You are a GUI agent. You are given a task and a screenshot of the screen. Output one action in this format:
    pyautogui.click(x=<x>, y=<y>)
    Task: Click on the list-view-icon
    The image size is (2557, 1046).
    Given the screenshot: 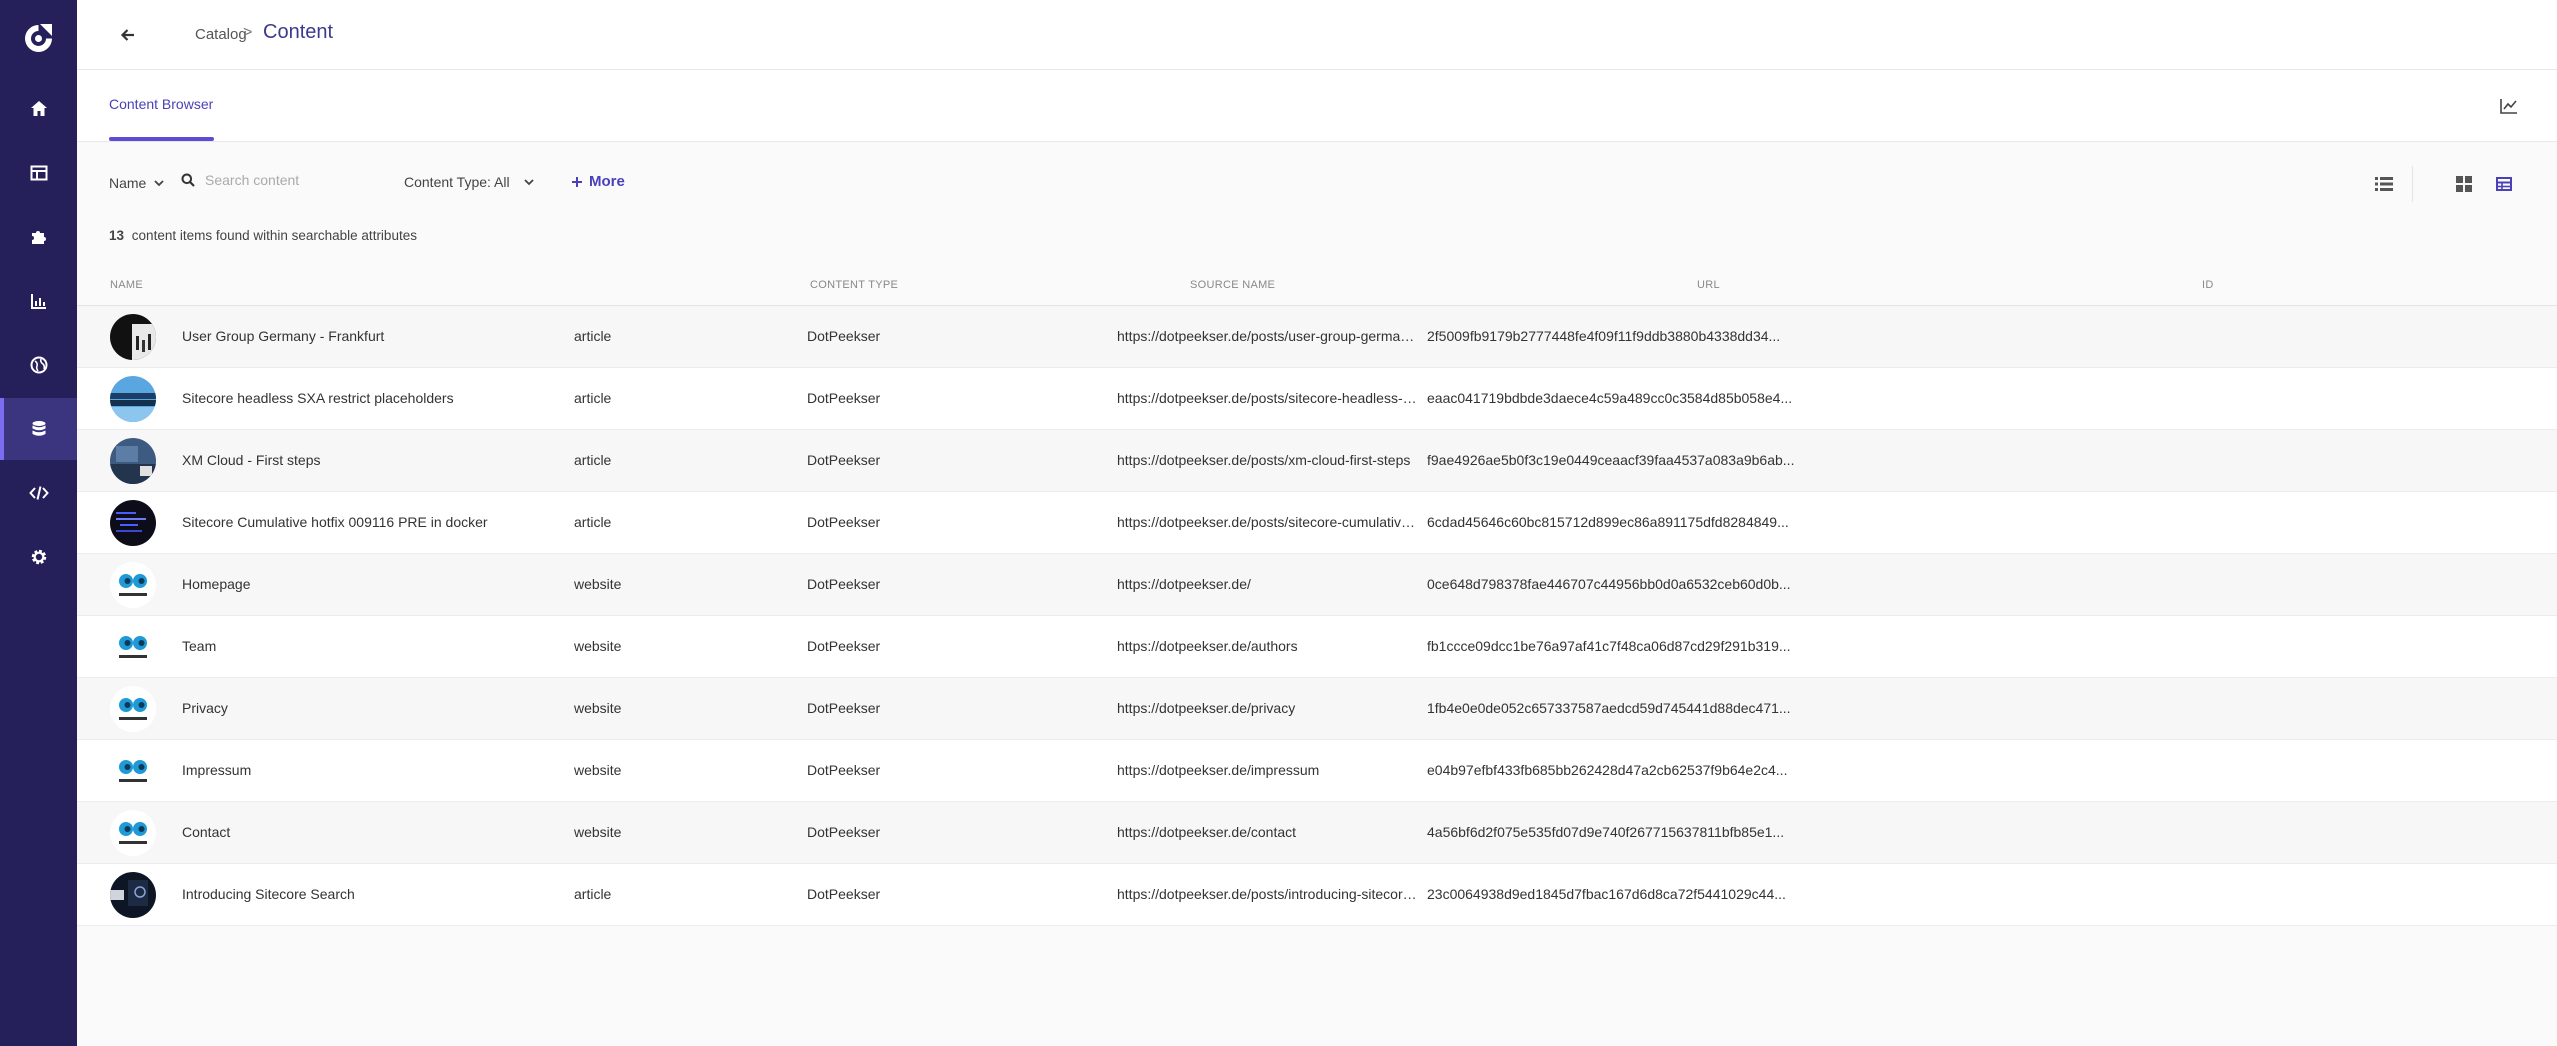 What is the action you would take?
    pyautogui.click(x=2384, y=184)
    